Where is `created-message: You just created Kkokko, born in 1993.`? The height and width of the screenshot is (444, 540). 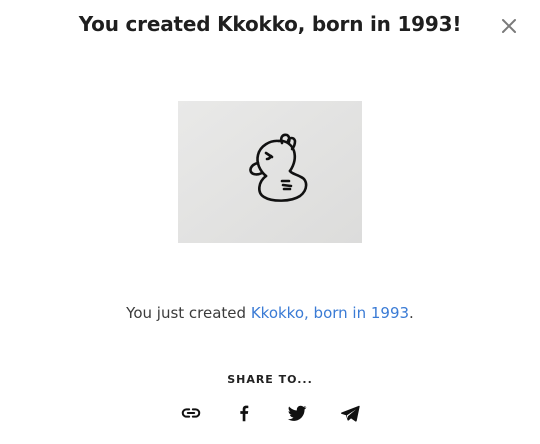 created-message: You just created Kkokko, born in 1993. is located at coordinates (270, 313).